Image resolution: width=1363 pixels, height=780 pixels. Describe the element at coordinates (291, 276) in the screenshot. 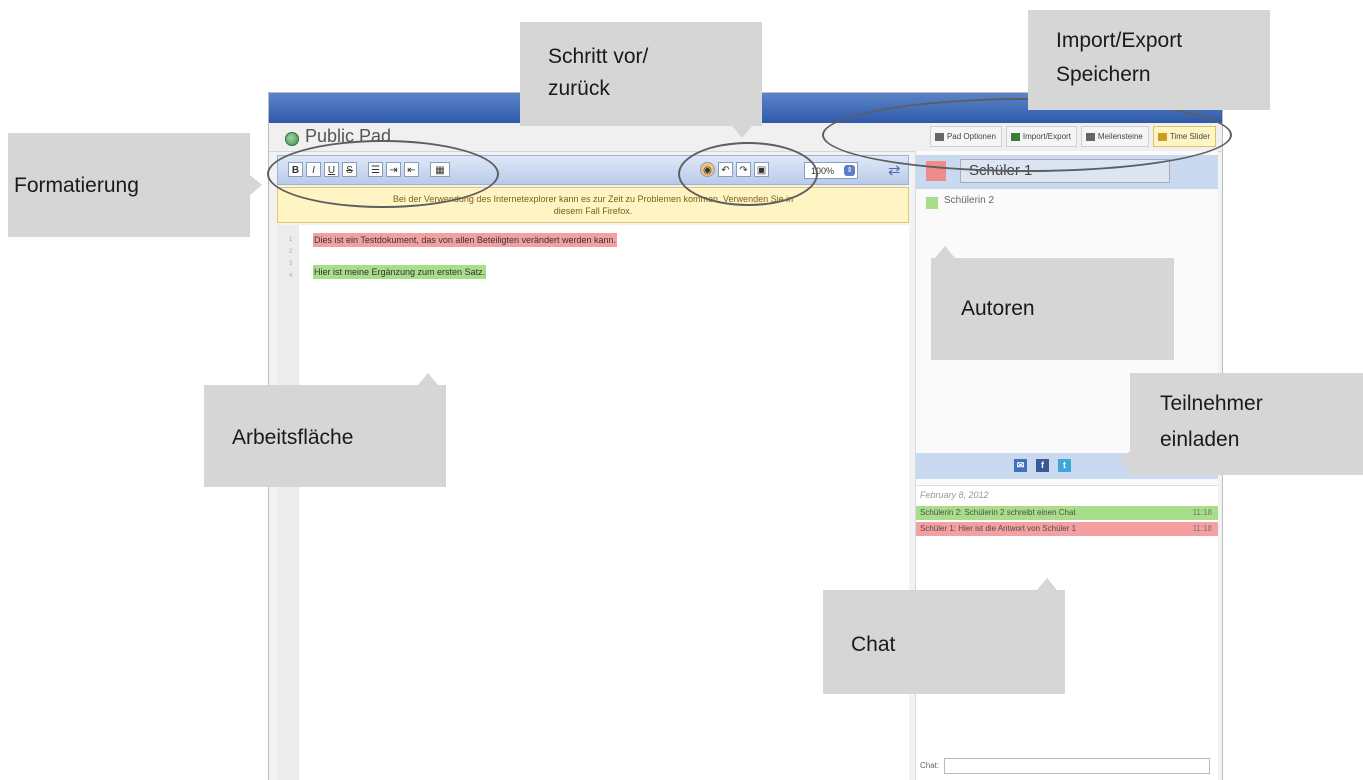

I see `line-number: 4` at that location.